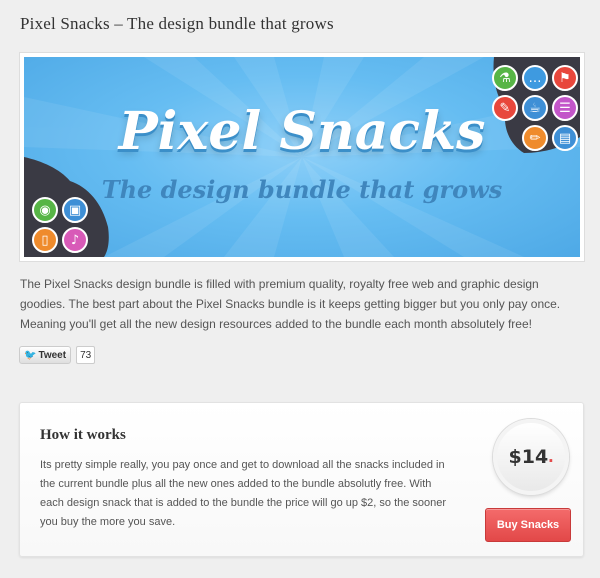 The width and height of the screenshot is (600, 578). I want to click on file-icon: ▯, so click(45, 240).